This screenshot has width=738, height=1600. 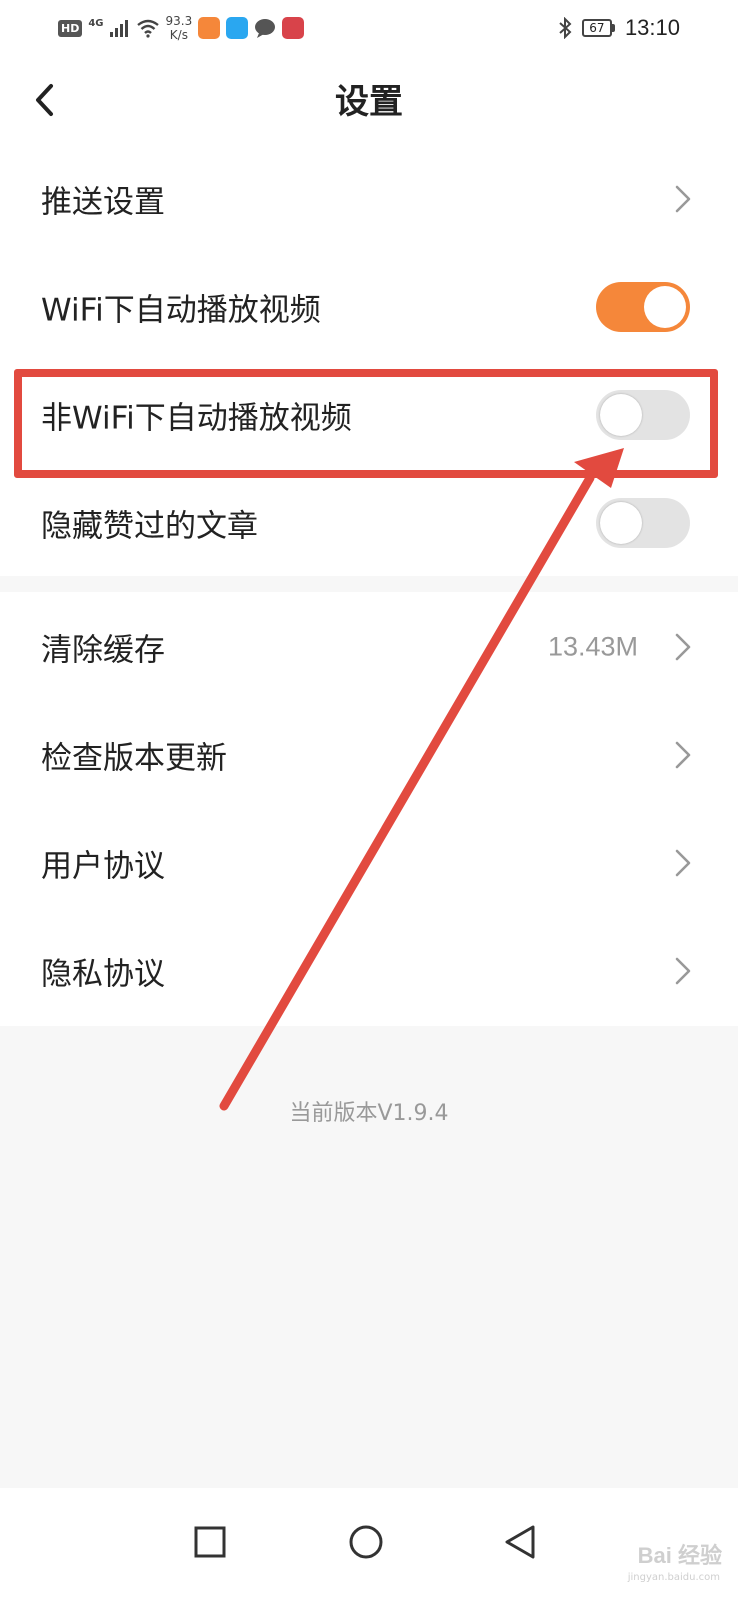 I want to click on back-nav-button, so click(x=520, y=1542).